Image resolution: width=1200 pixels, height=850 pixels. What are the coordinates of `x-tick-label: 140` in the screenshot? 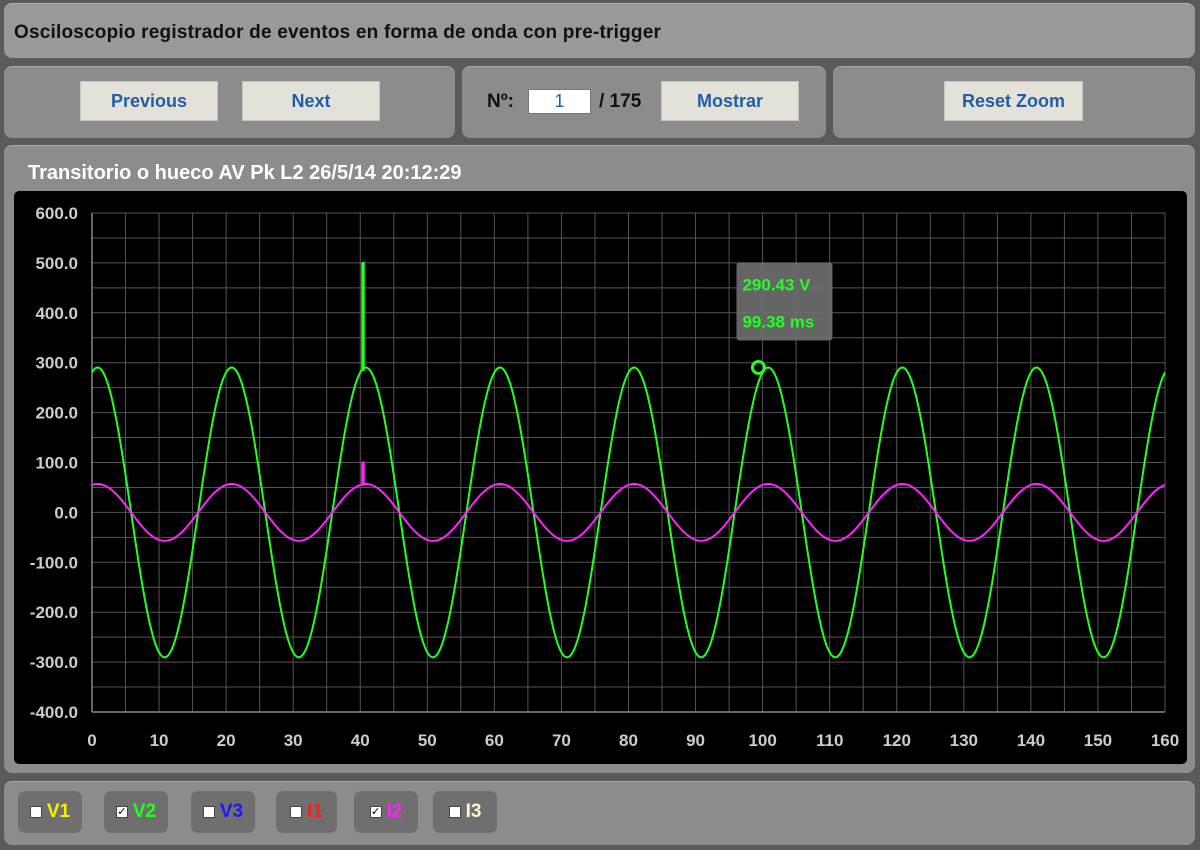 It's located at (1031, 740).